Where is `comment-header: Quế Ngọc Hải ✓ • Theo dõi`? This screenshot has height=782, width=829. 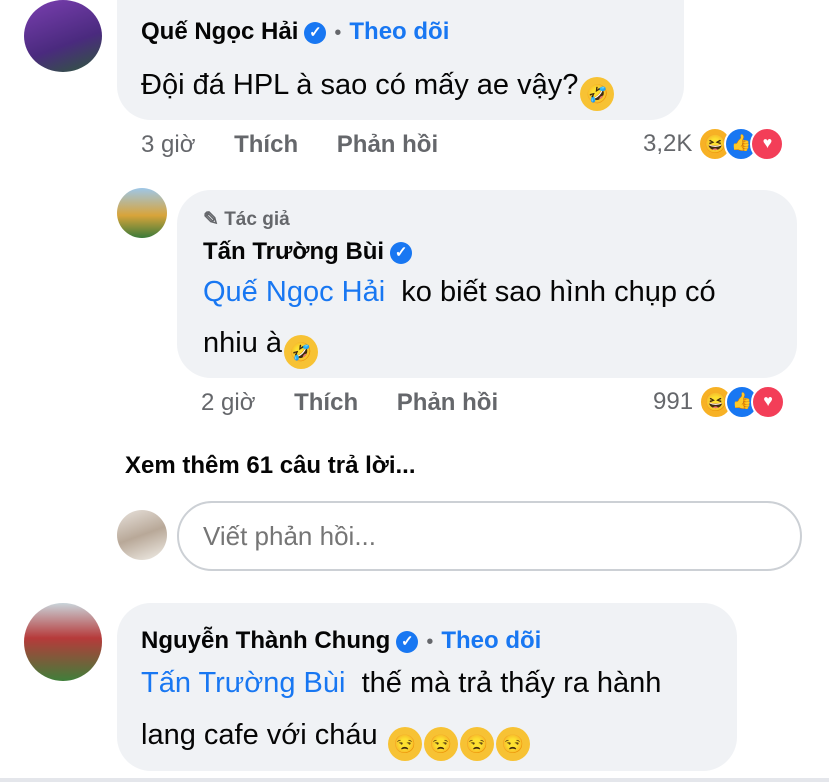 comment-header: Quế Ngọc Hải ✓ • Theo dõi is located at coordinates (295, 32).